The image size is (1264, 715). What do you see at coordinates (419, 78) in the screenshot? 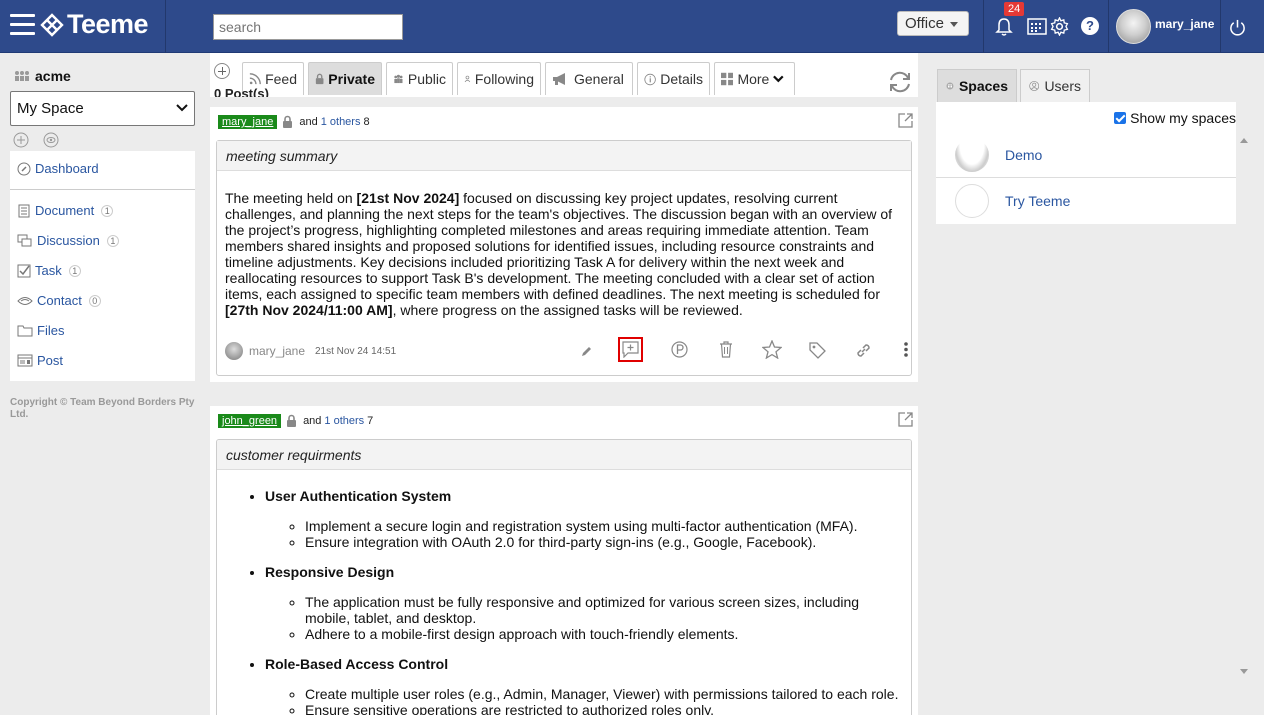
I see `tab-public: Public` at bounding box center [419, 78].